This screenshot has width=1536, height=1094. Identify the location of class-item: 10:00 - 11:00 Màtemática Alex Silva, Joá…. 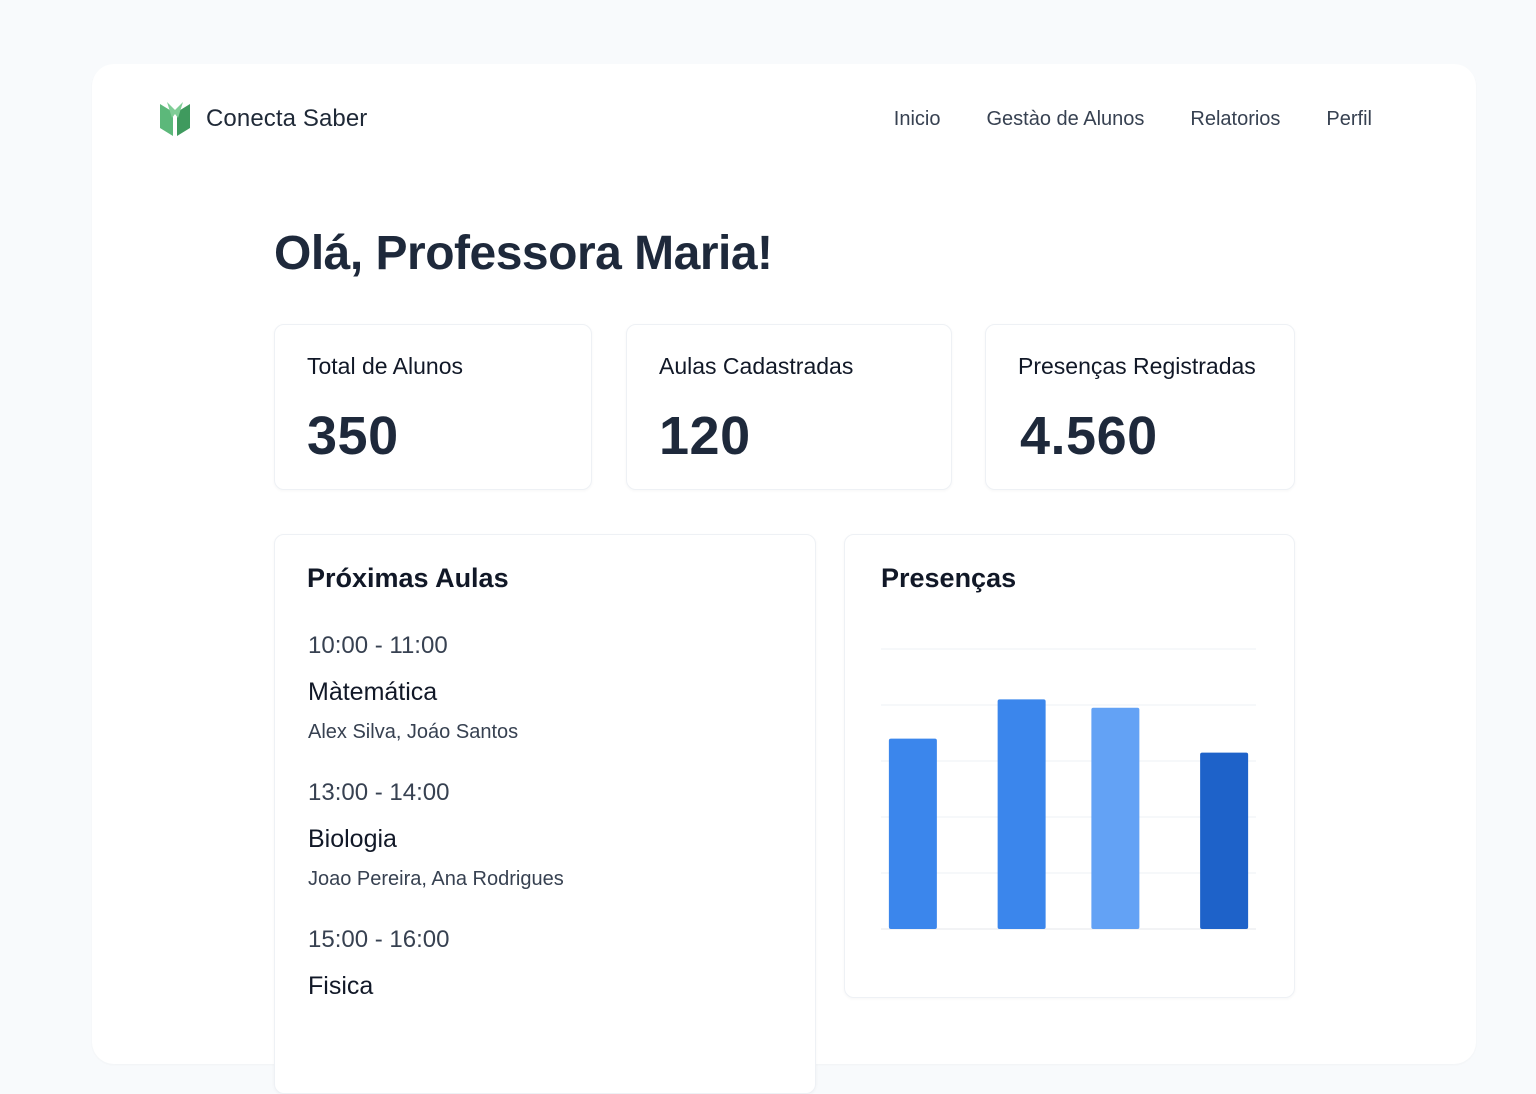
(548, 704).